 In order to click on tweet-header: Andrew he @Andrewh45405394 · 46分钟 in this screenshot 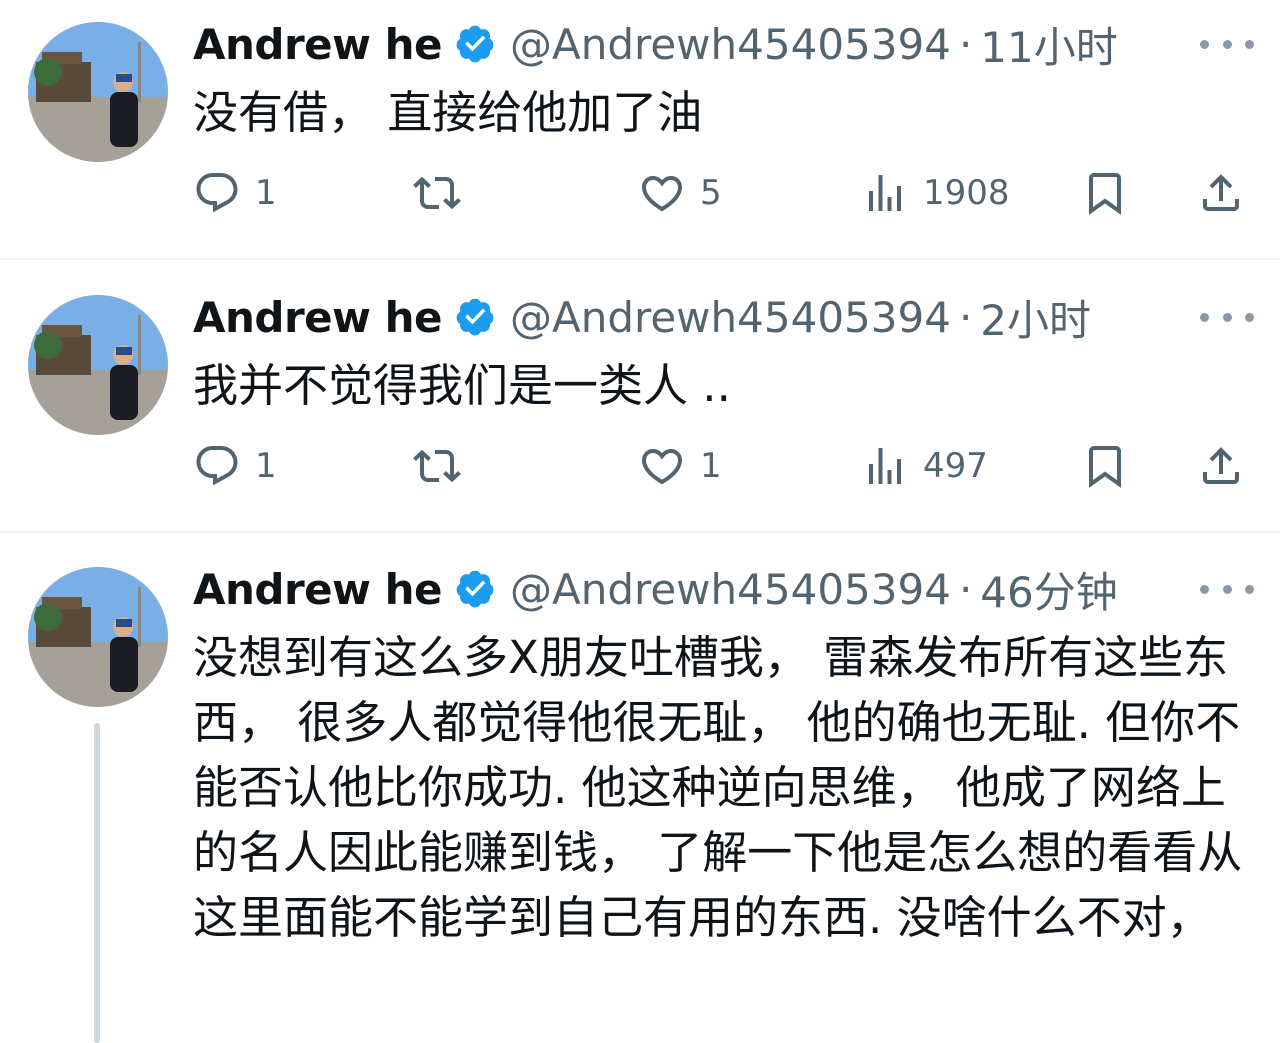, I will do `click(655, 589)`.